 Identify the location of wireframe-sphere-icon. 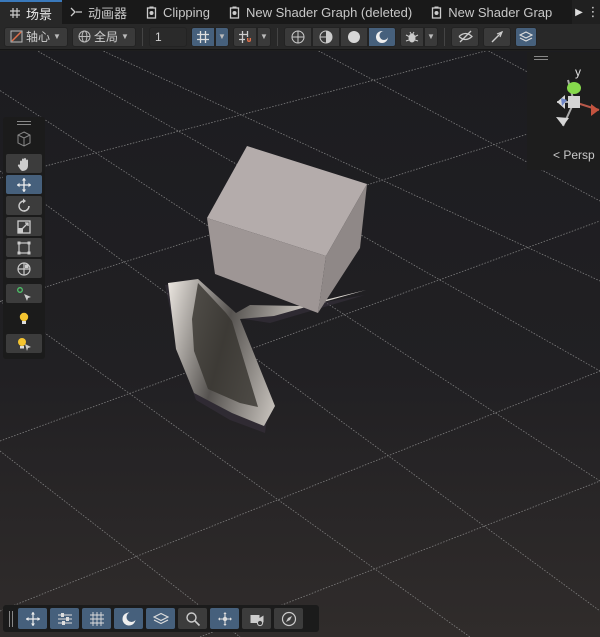
(298, 36).